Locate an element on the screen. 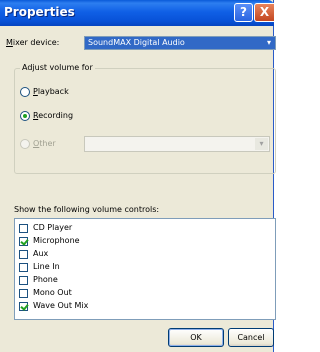 The image size is (320, 352). radio-recording-label: Recording is located at coordinates (53, 115).